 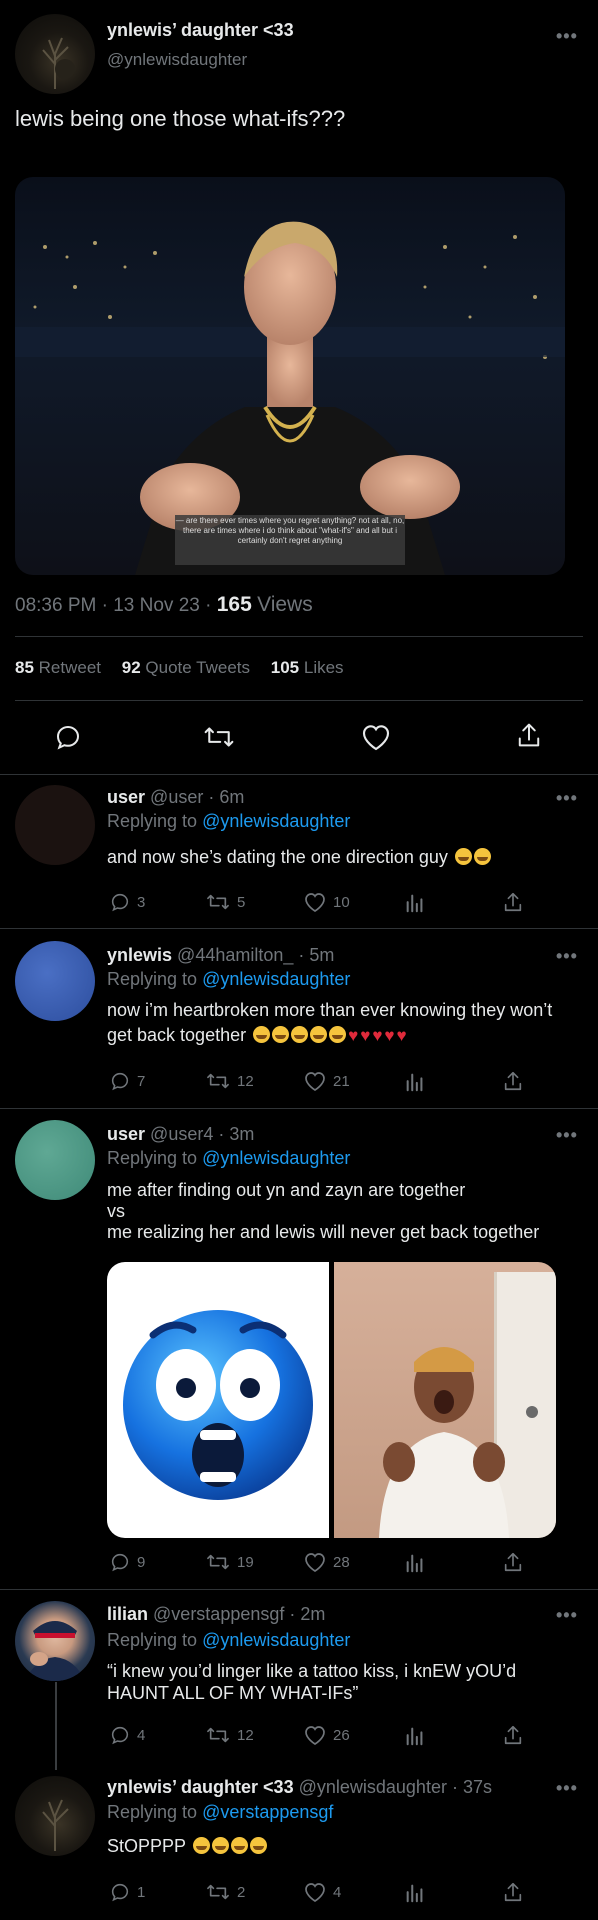 What do you see at coordinates (377, 1035) in the screenshot?
I see `broken-heart-icon: ♥` at bounding box center [377, 1035].